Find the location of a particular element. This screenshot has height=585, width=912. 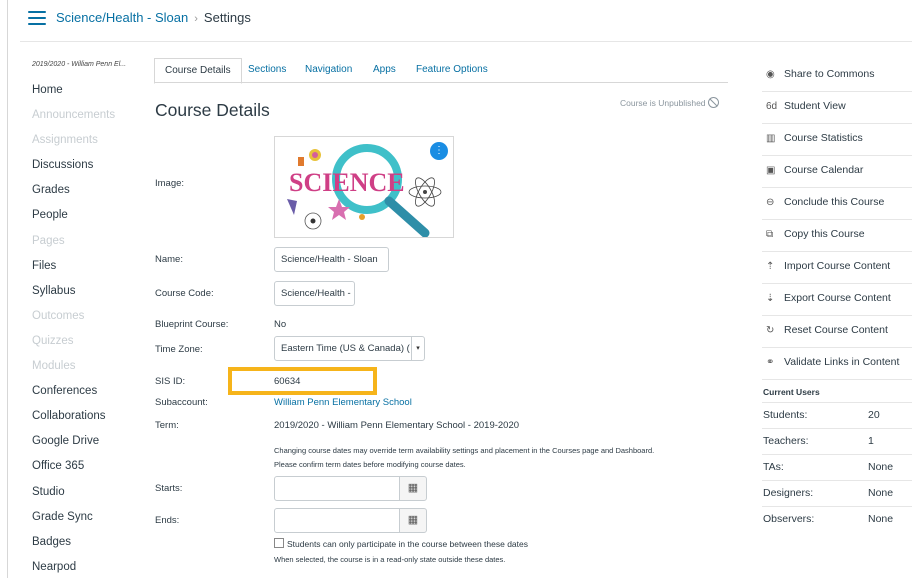

tab-feature-options: Feature Options is located at coordinates (452, 70).